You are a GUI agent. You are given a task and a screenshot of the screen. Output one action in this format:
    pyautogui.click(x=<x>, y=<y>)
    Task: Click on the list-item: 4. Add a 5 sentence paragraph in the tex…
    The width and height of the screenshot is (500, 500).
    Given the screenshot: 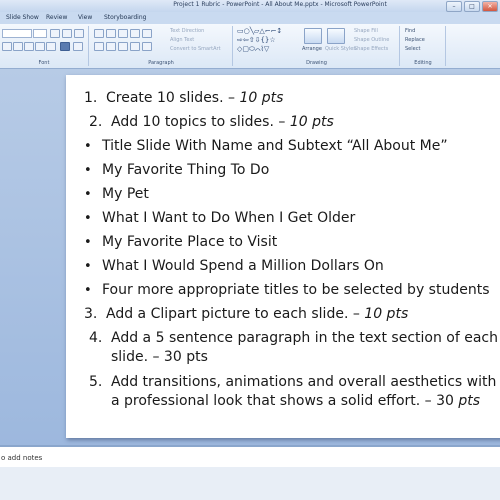 What is the action you would take?
    pyautogui.click(x=293, y=338)
    